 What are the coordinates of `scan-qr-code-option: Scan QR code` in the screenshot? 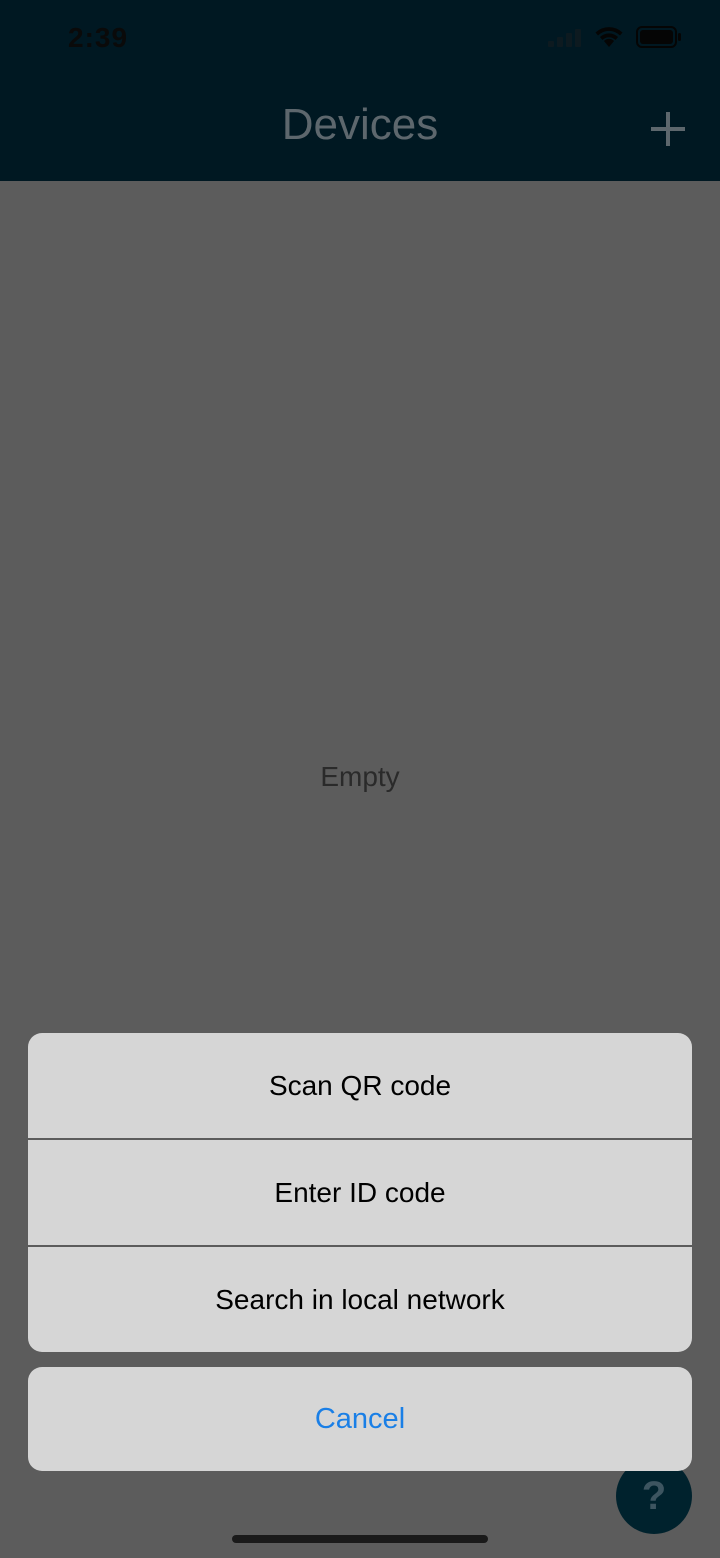 It's located at (360, 1085).